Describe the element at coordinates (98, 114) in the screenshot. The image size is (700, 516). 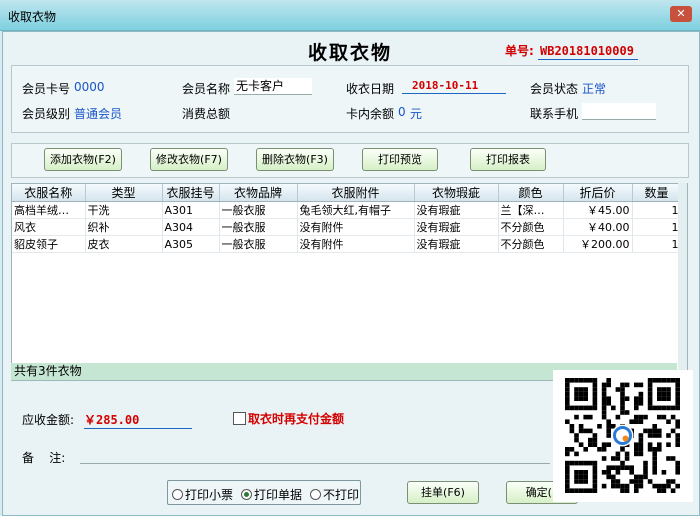
I see `member-level-value: 普通会员` at that location.